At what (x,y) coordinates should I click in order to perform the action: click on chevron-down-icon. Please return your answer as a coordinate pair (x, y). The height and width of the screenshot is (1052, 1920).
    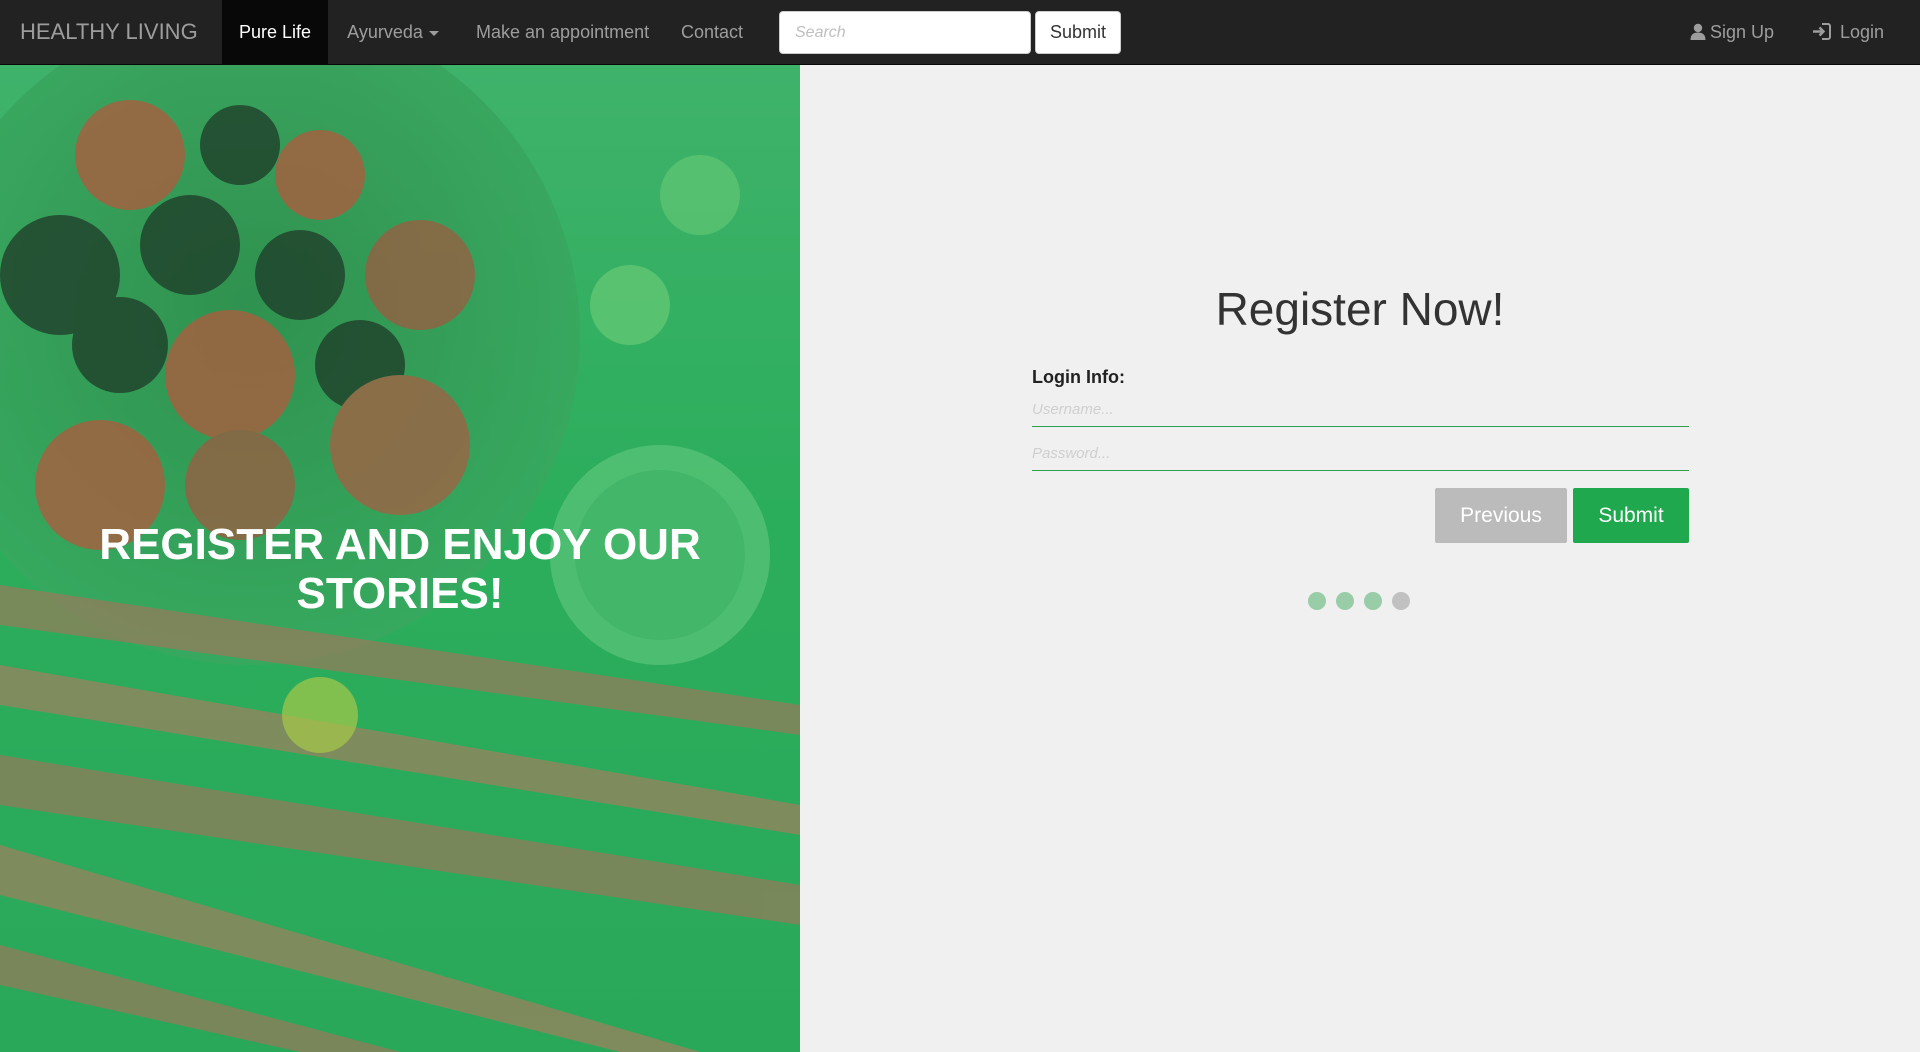
    Looking at the image, I should click on (433, 33).